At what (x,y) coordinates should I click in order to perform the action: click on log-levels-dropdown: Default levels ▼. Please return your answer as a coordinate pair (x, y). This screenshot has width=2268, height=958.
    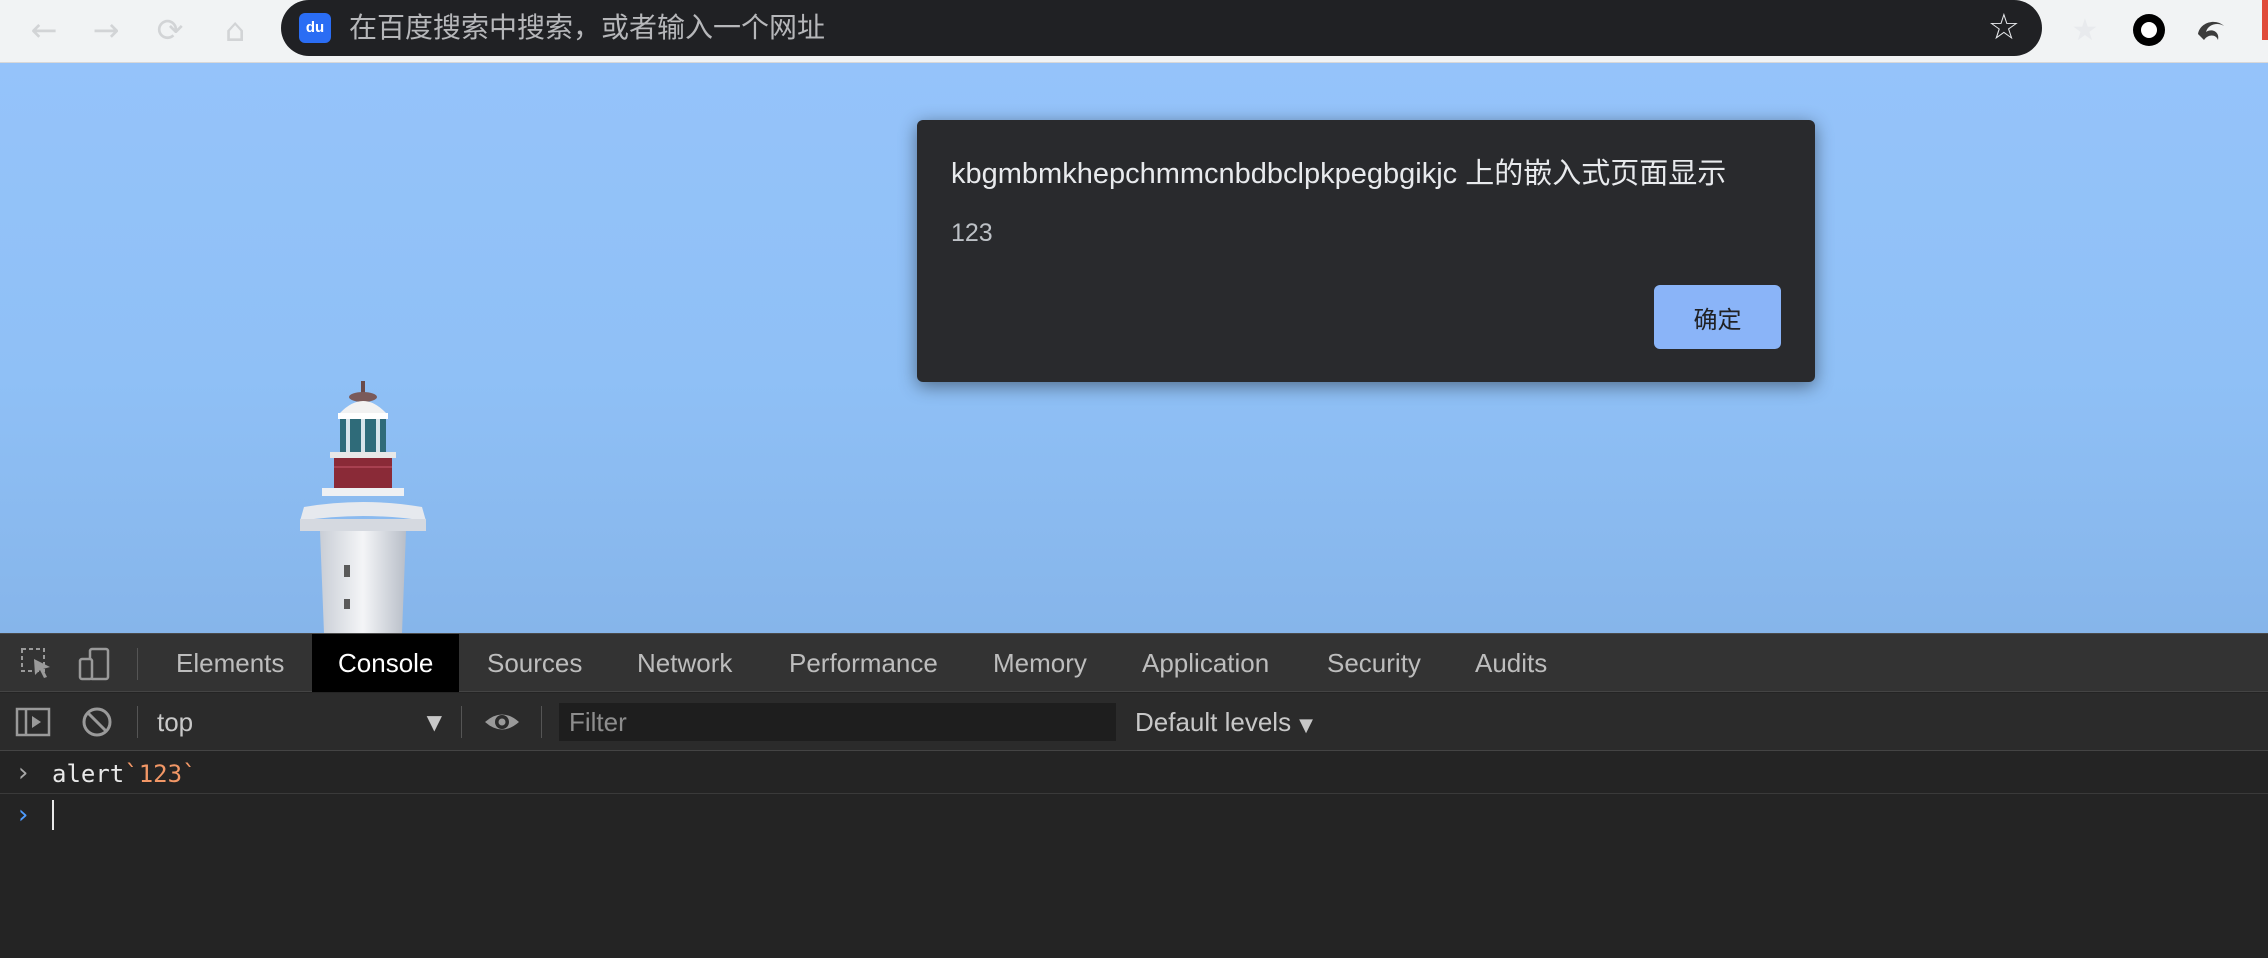
    Looking at the image, I should click on (1224, 722).